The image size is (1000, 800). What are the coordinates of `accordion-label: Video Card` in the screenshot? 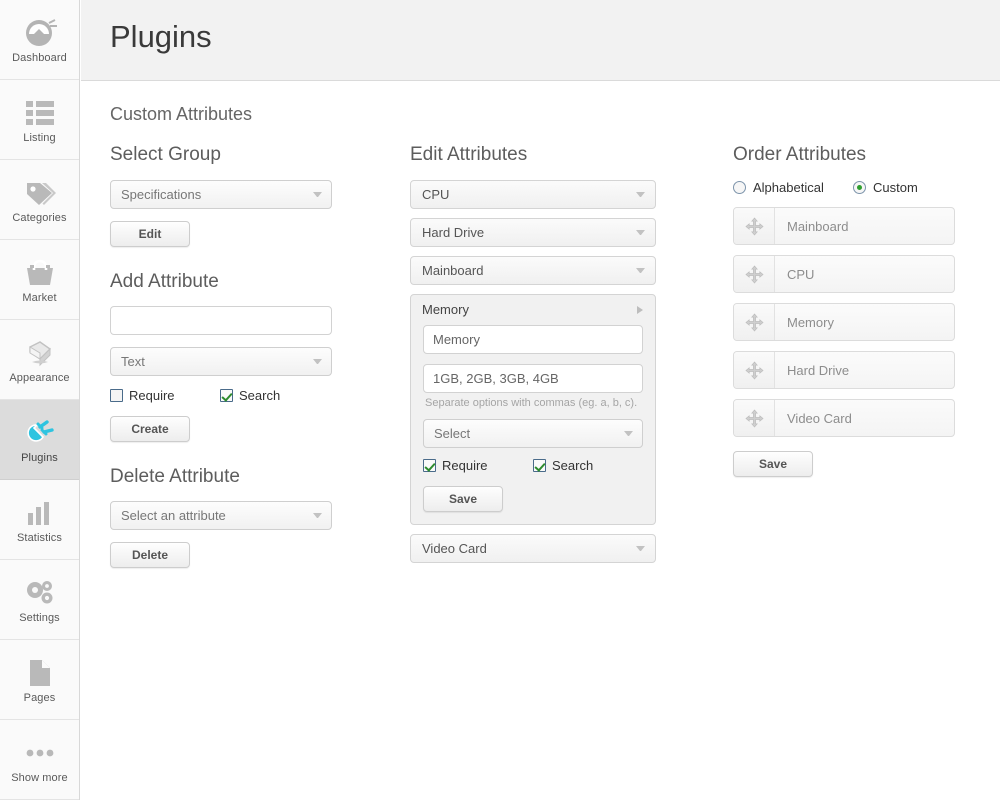 It's located at (454, 548).